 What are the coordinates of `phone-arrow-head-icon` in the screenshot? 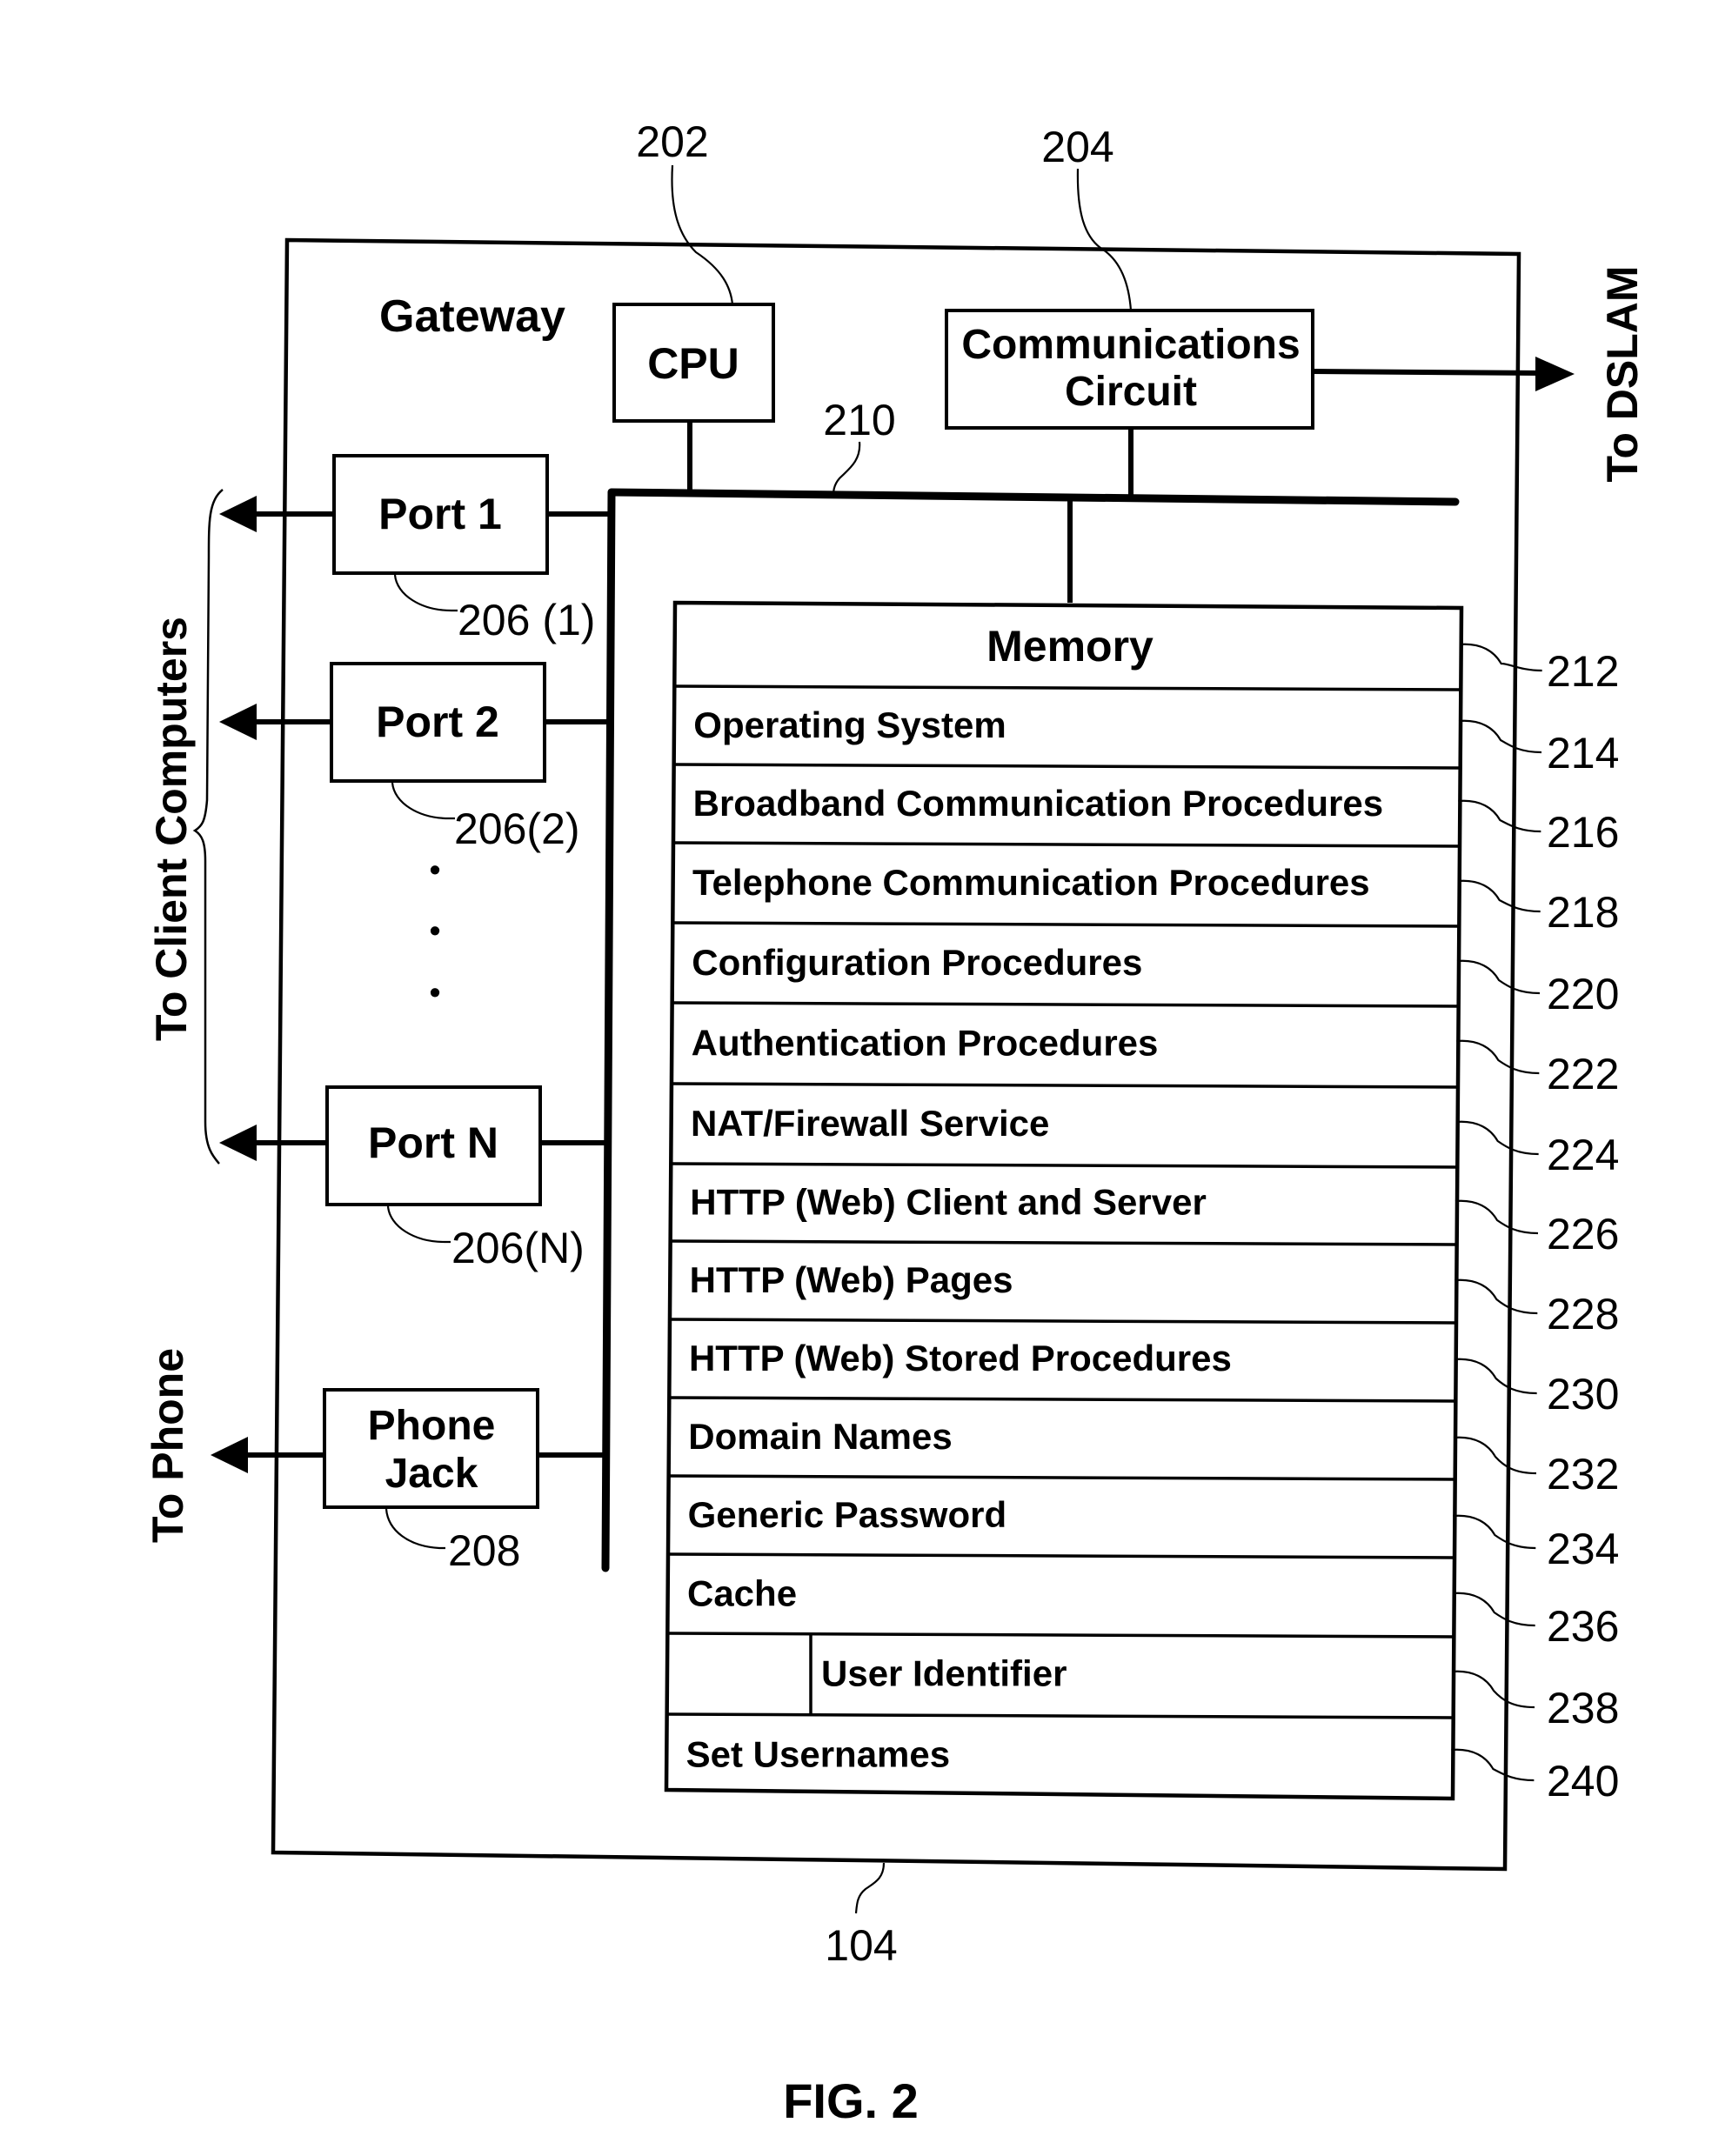 It's located at (229, 1455).